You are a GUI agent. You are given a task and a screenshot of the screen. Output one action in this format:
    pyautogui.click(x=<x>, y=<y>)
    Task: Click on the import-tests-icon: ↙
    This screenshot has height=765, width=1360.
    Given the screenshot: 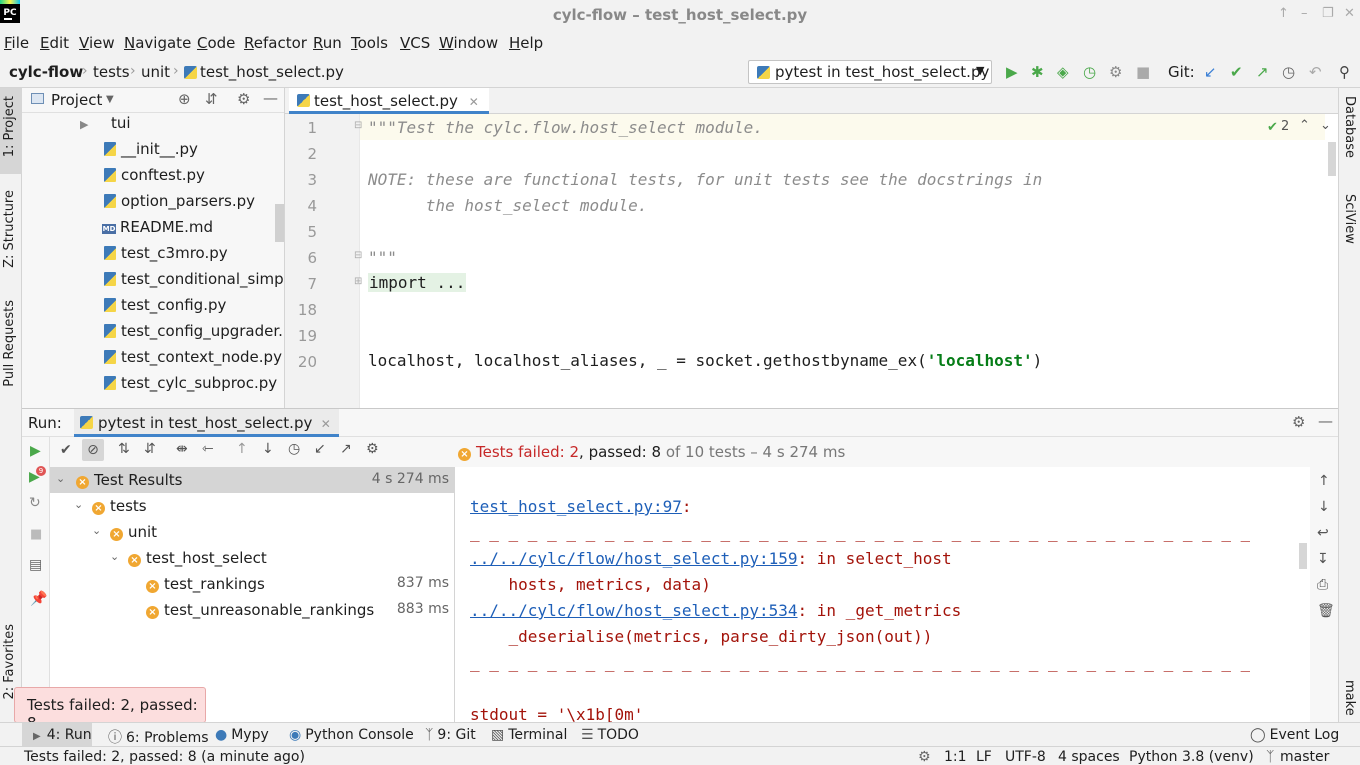 What is the action you would take?
    pyautogui.click(x=320, y=449)
    